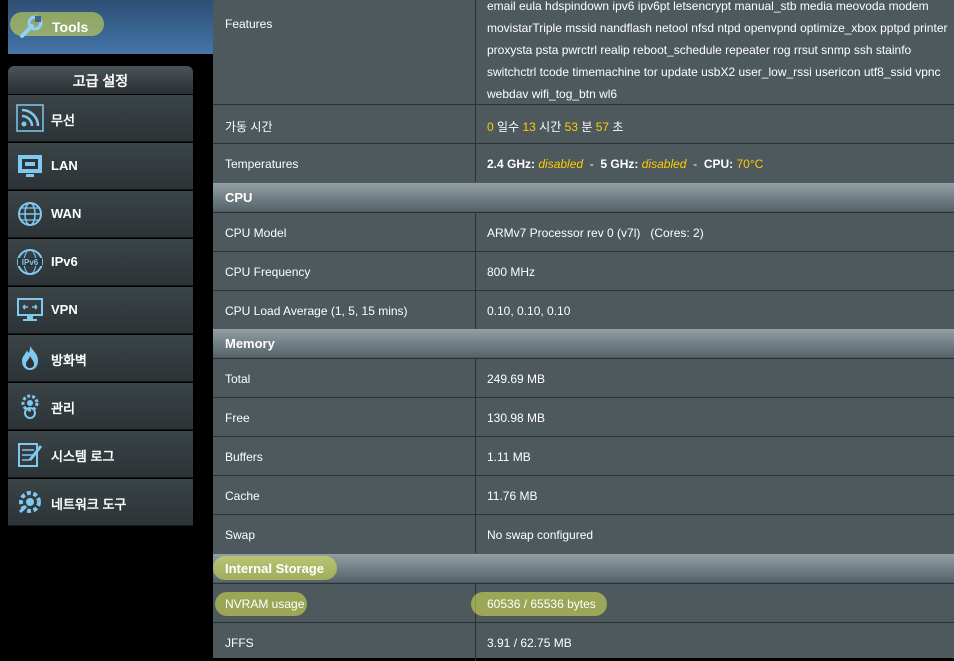 The height and width of the screenshot is (661, 954). What do you see at coordinates (249, 24) in the screenshot?
I see `features-label: Features` at bounding box center [249, 24].